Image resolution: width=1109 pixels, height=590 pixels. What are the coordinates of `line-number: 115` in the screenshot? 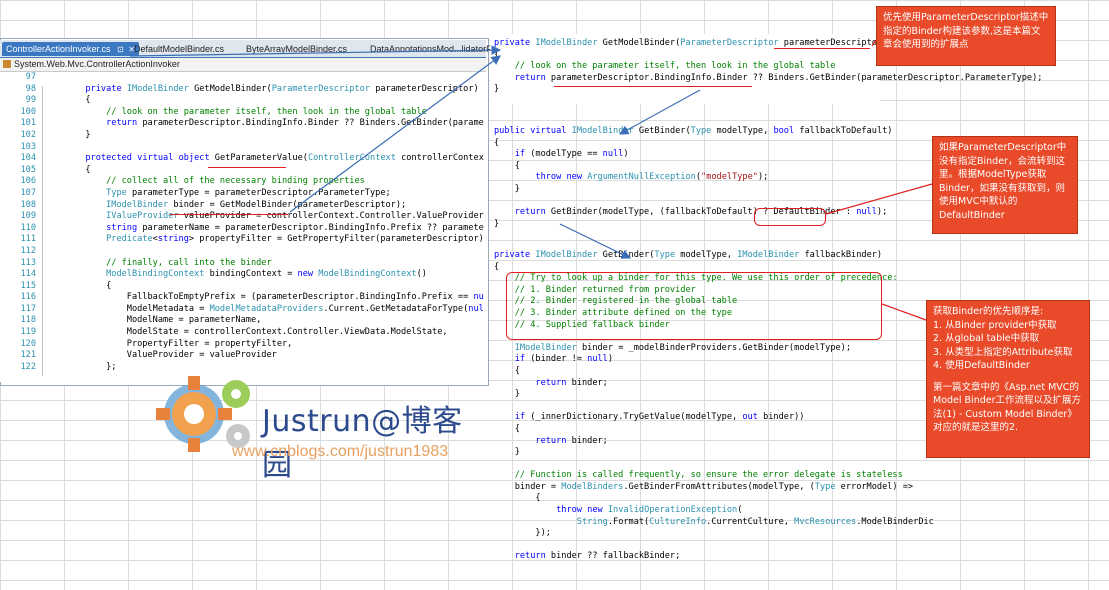 It's located at (28, 285).